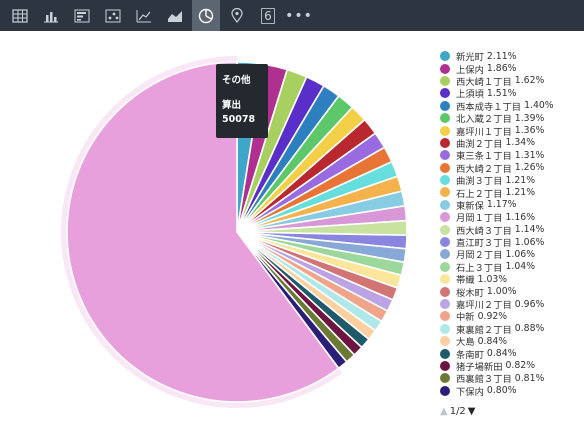 Image resolution: width=584 pixels, height=434 pixels. What do you see at coordinates (501, 93) in the screenshot?
I see `legend-percent: 1.51%` at bounding box center [501, 93].